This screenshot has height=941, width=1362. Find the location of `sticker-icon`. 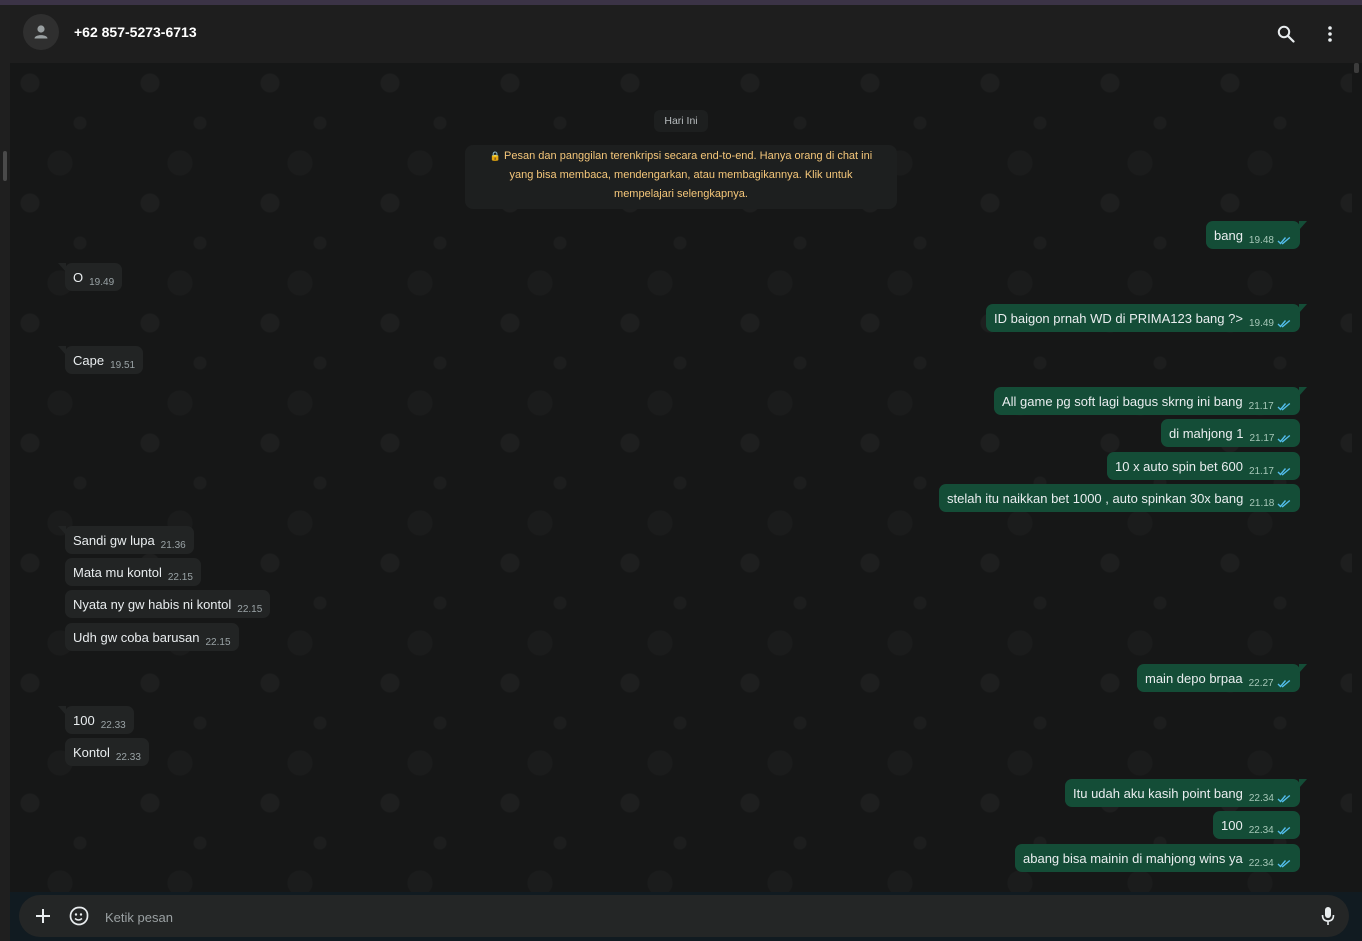

sticker-icon is located at coordinates (79, 916).